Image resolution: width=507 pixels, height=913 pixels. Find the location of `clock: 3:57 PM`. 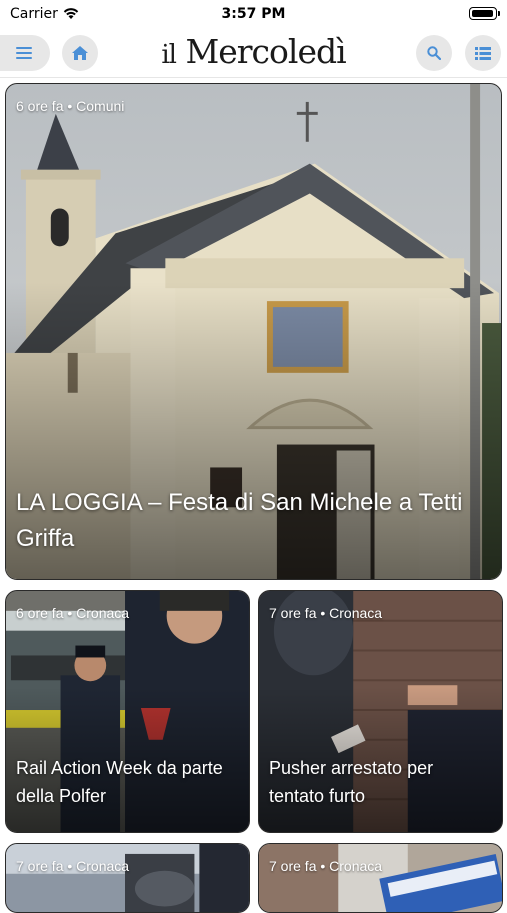

clock: 3:57 PM is located at coordinates (253, 14).